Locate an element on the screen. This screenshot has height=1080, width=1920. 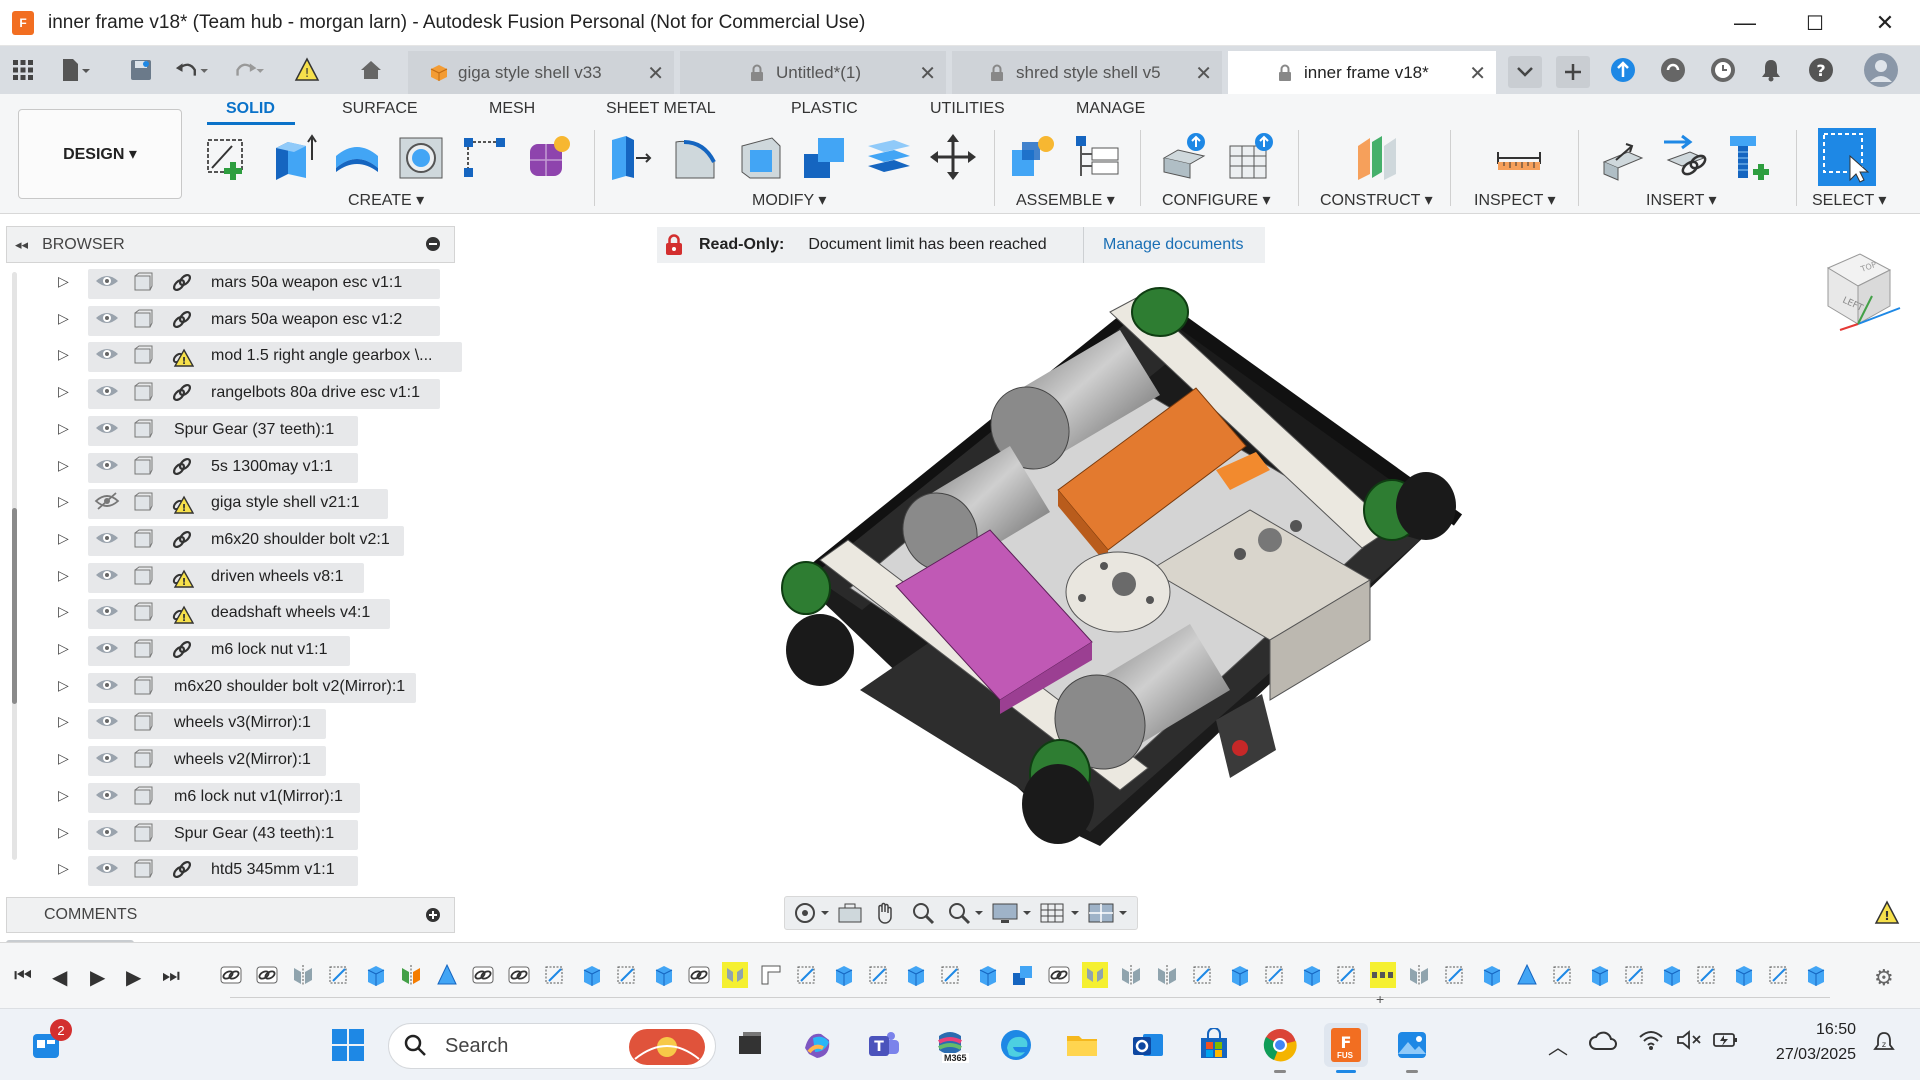
new-tab-plus-icon is located at coordinates (1573, 72).